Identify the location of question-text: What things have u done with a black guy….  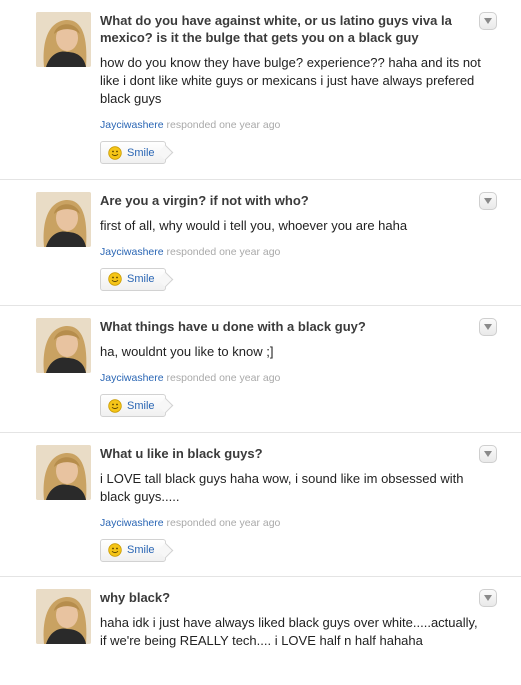
(233, 326).